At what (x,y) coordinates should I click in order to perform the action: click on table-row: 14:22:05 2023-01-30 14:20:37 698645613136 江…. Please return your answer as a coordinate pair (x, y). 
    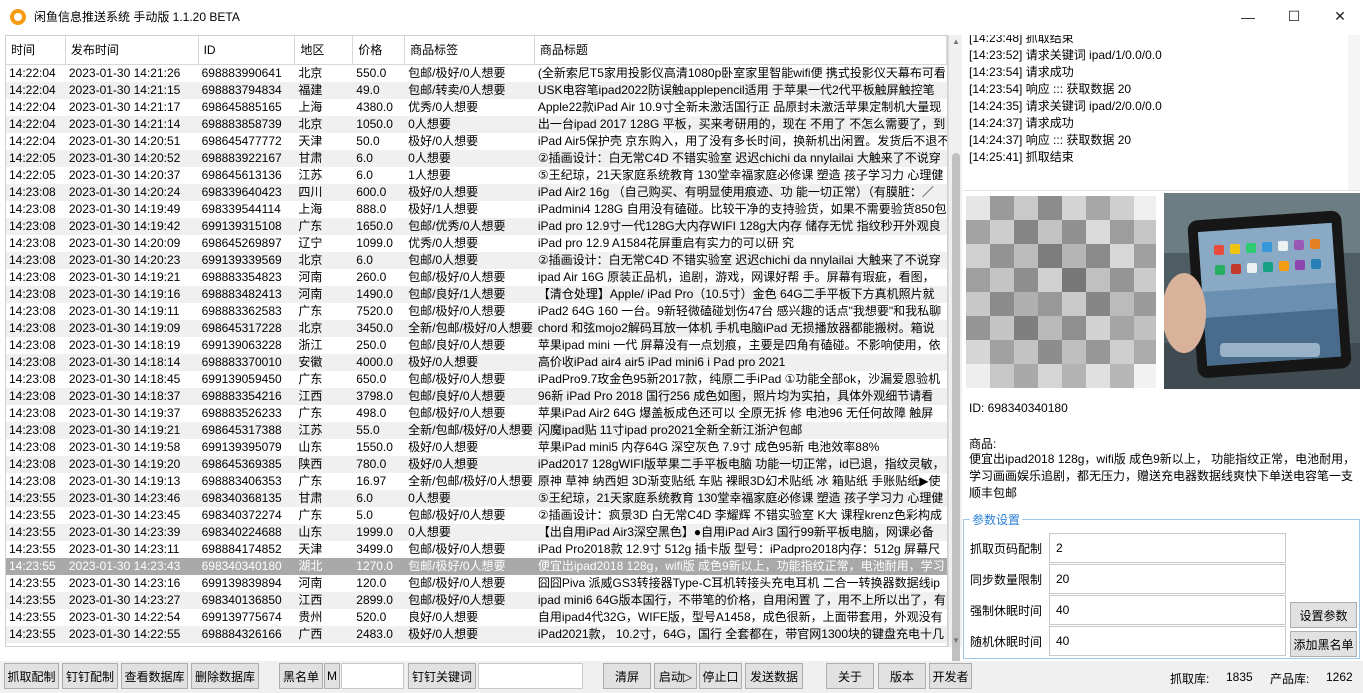
    Looking at the image, I should click on (476, 175).